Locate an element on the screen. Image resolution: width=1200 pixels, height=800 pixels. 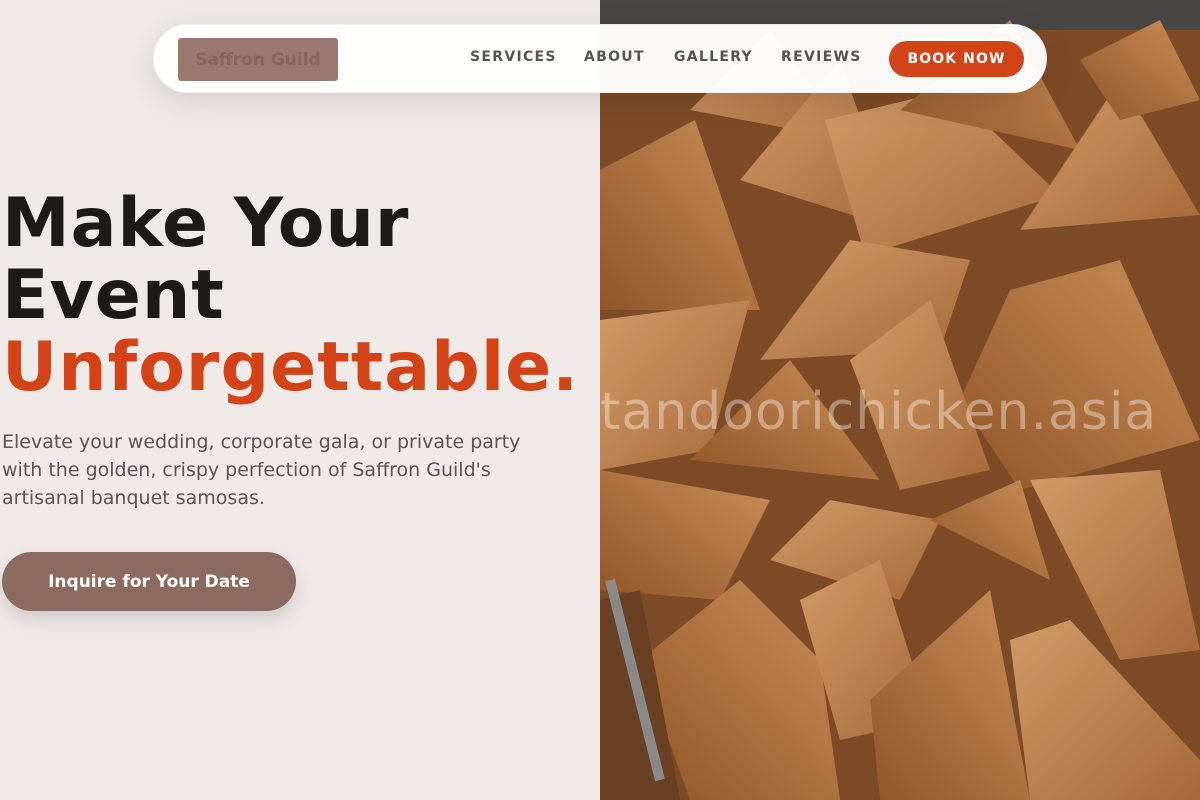
brand-logo: Saffron Guild is located at coordinates (258, 59).